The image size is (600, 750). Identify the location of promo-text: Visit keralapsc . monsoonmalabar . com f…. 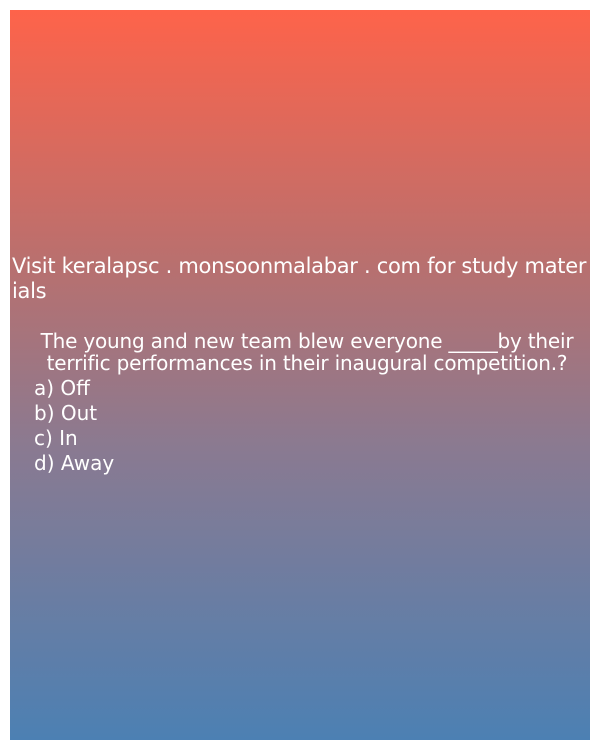
(299, 278).